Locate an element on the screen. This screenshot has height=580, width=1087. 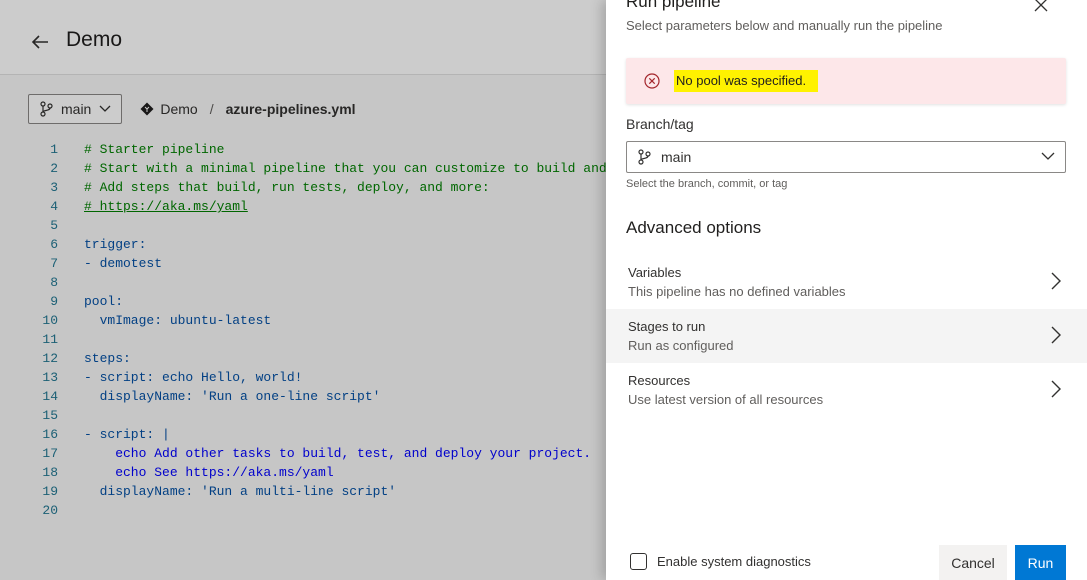
option-subtitle: Use latest version of all resources is located at coordinates (726, 399).